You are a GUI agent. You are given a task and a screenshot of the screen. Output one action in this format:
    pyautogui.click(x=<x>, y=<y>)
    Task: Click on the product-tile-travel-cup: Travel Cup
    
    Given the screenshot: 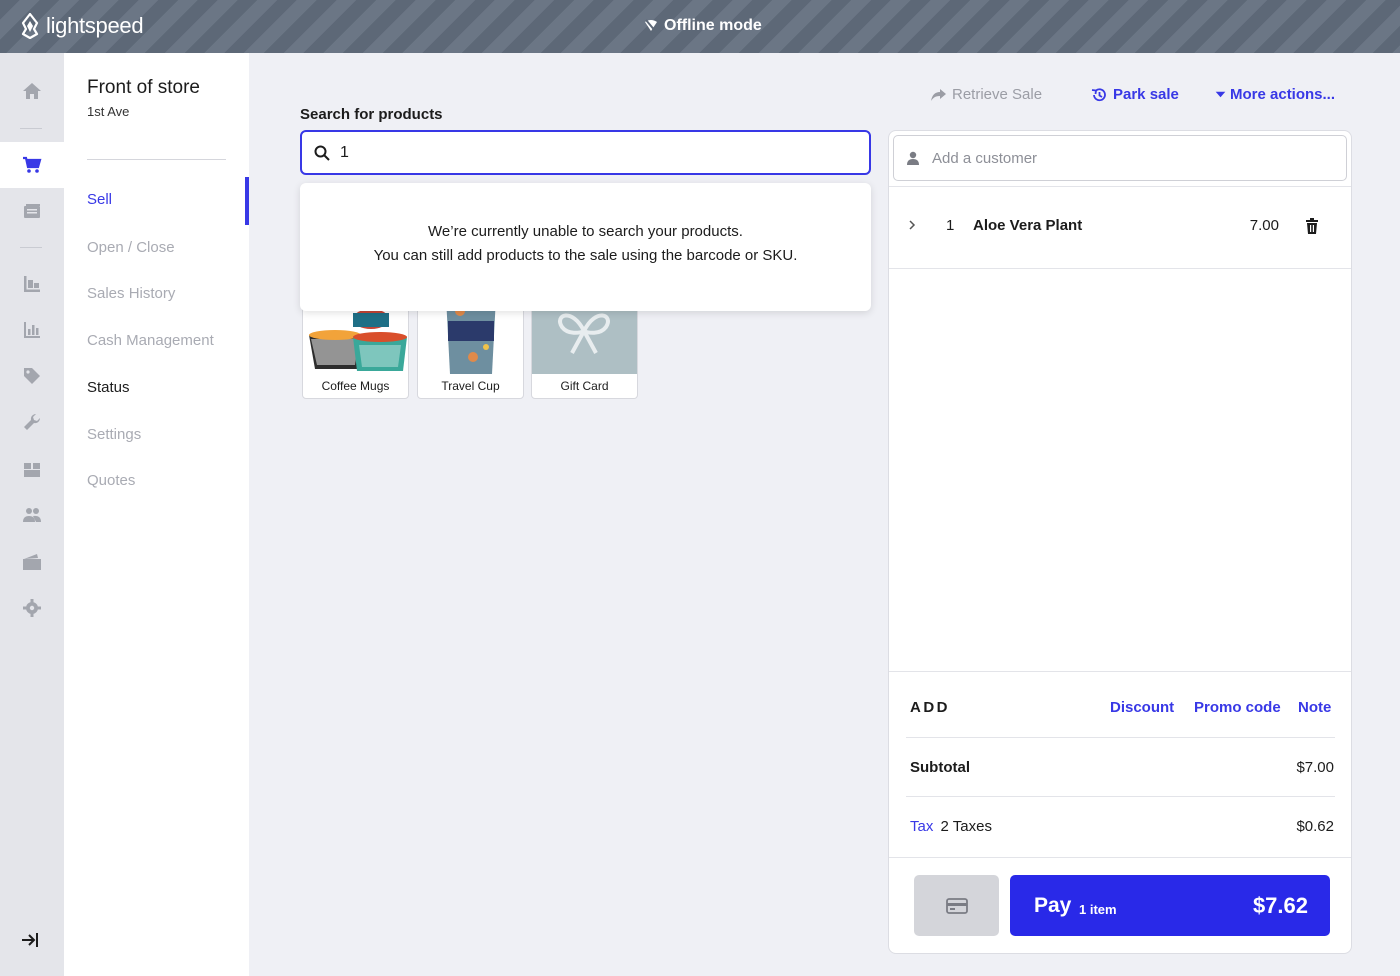 What is the action you would take?
    pyautogui.click(x=470, y=347)
    